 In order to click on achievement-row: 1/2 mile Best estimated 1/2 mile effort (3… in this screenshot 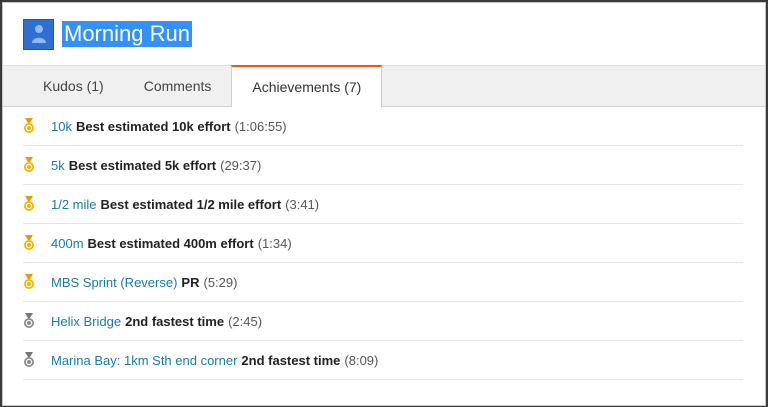, I will do `click(383, 204)`.